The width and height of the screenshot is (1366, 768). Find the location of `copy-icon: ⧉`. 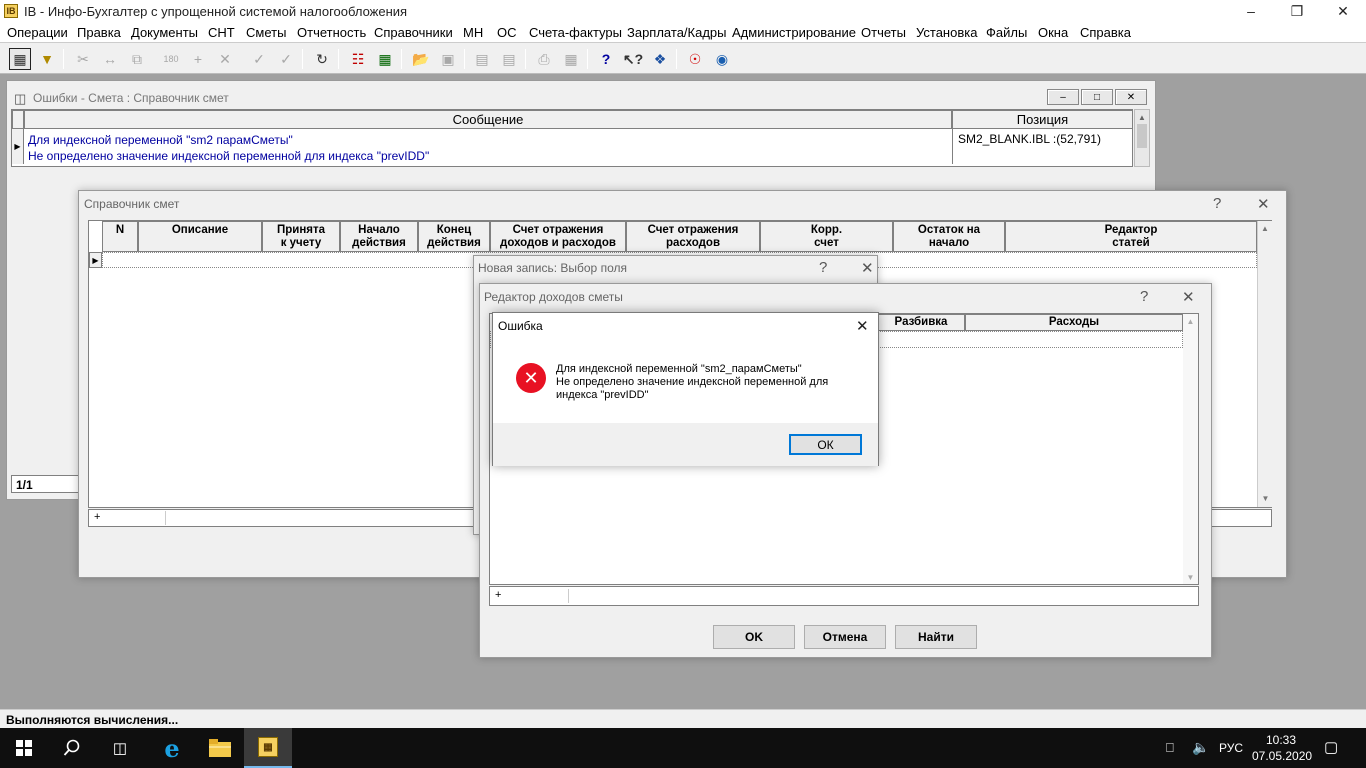

copy-icon: ⧉ is located at coordinates (137, 59).